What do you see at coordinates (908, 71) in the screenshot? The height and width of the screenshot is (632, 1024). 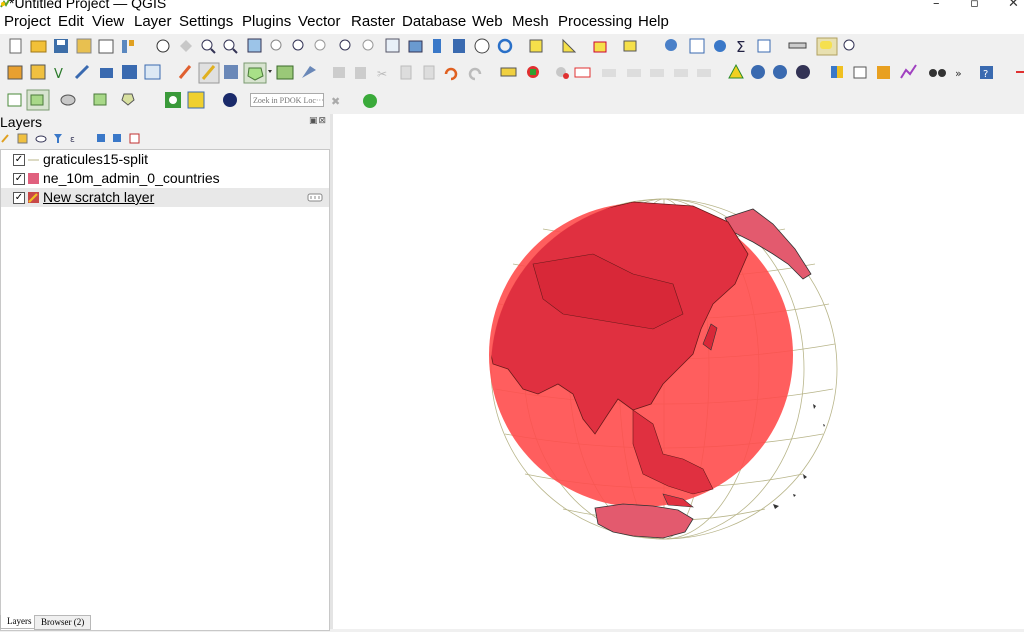 I see `profile-tool-icon` at bounding box center [908, 71].